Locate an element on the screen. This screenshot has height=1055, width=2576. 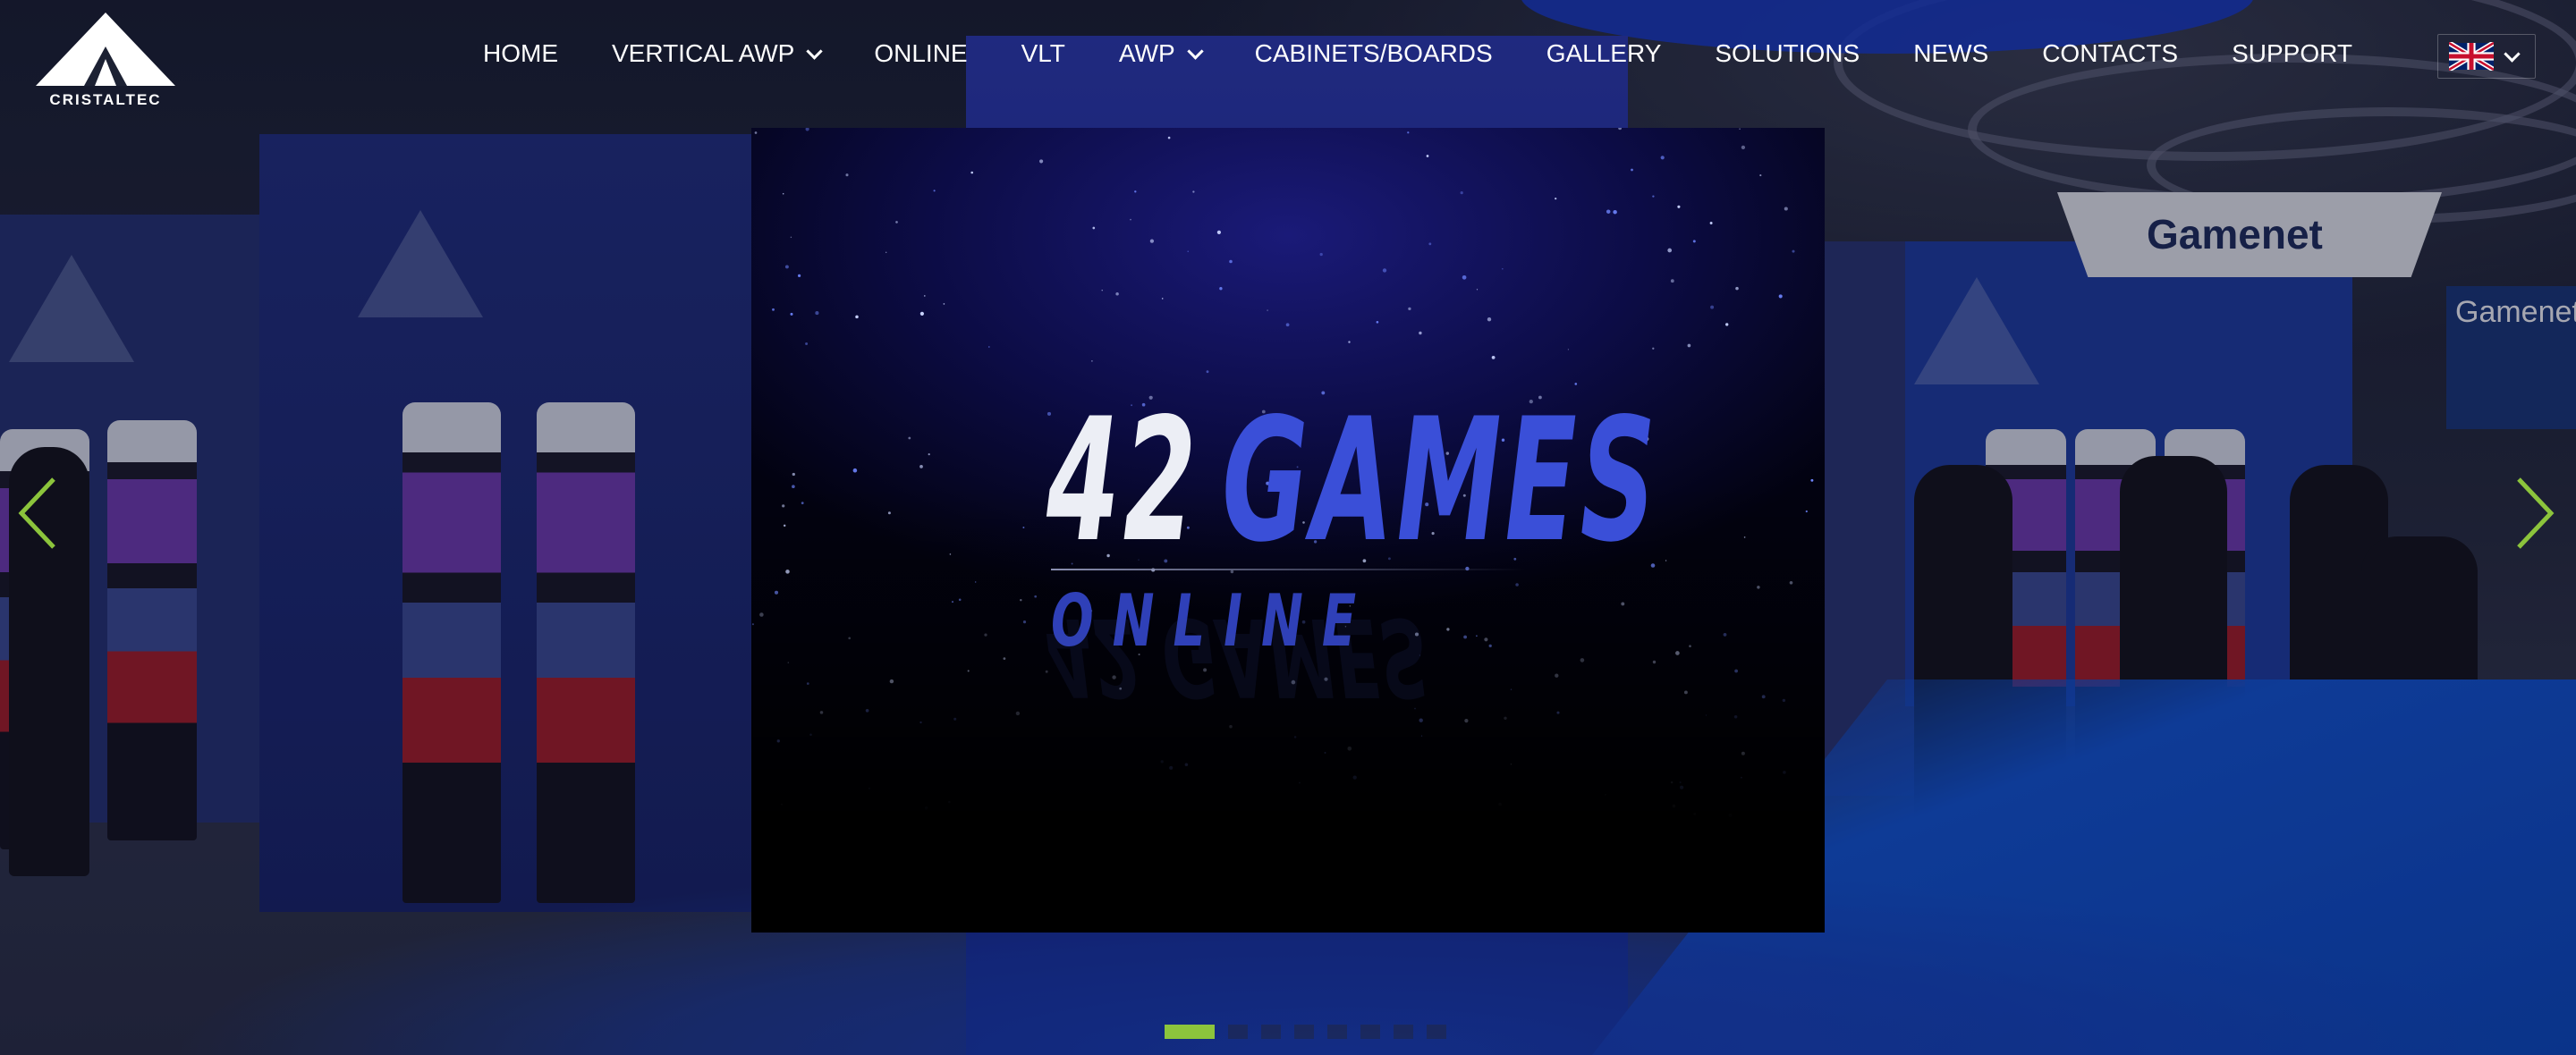
nav-item-online: ONLINE is located at coordinates (920, 53).